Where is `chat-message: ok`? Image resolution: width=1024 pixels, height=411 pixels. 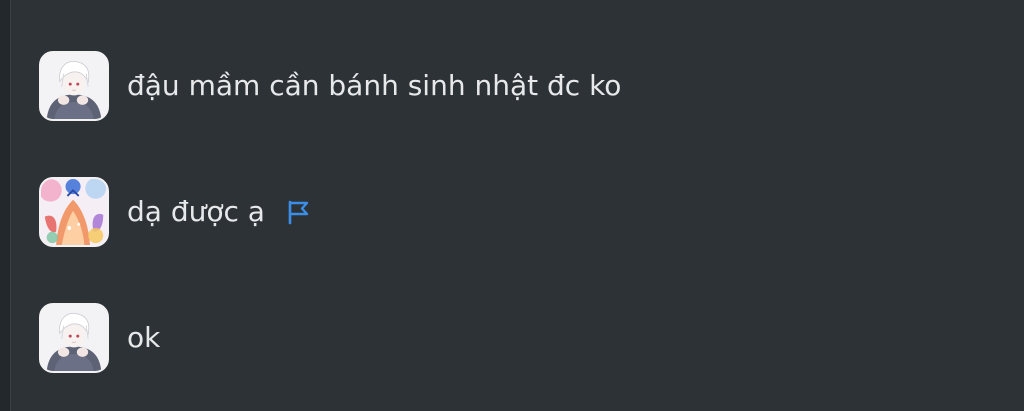 chat-message: ok is located at coordinates (99, 338).